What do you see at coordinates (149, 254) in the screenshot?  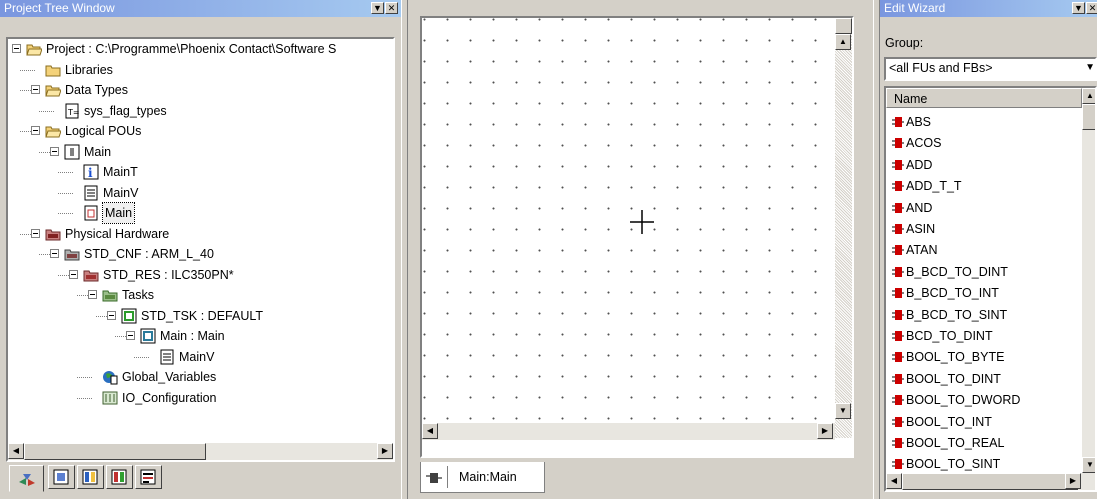 I see `tree-node-label: STD_CNF : ARM_L_40` at bounding box center [149, 254].